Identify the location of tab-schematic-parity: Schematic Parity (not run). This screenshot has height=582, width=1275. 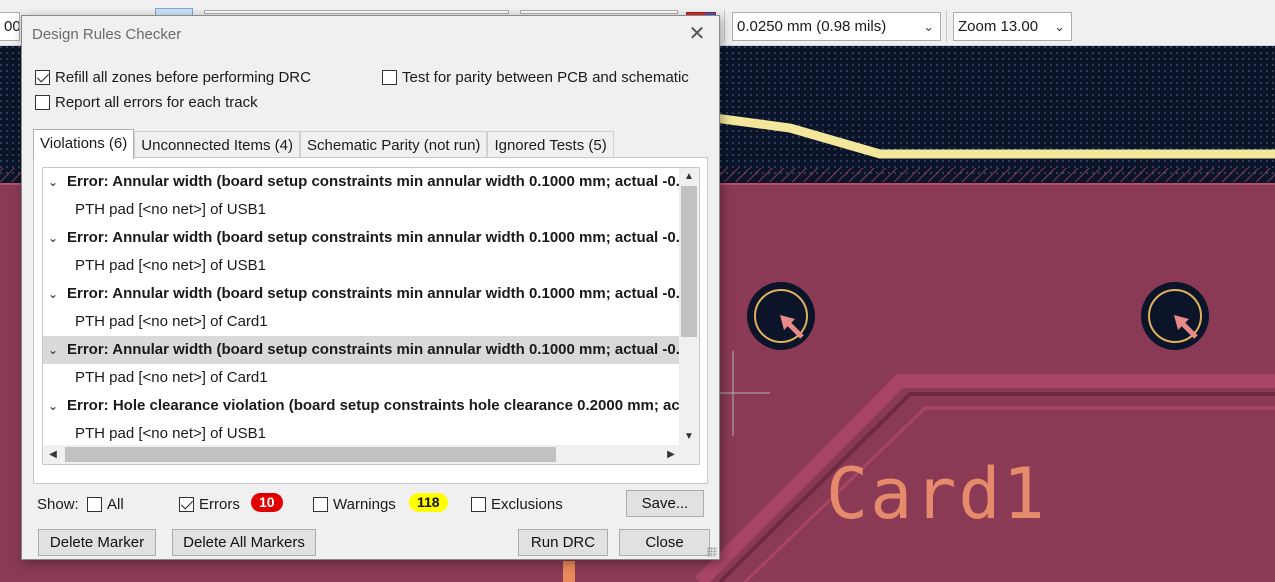
(394, 144).